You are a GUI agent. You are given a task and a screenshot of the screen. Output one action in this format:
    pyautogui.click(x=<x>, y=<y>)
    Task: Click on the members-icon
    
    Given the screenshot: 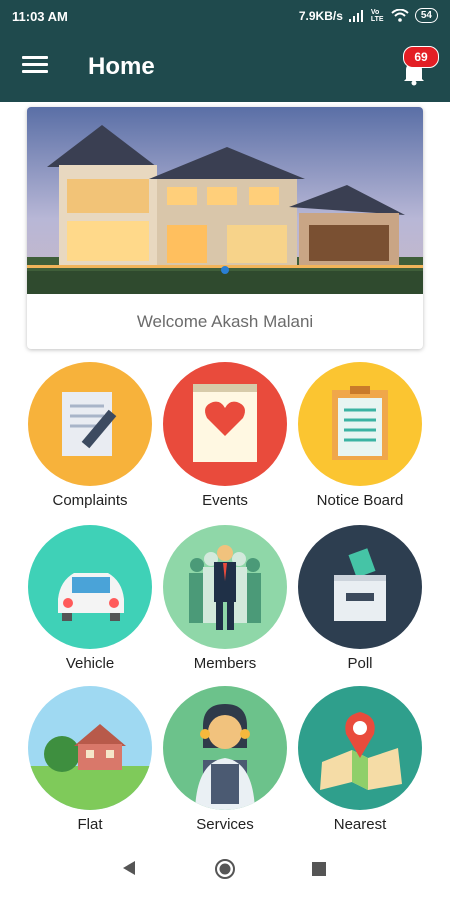 What is the action you would take?
    pyautogui.click(x=225, y=587)
    